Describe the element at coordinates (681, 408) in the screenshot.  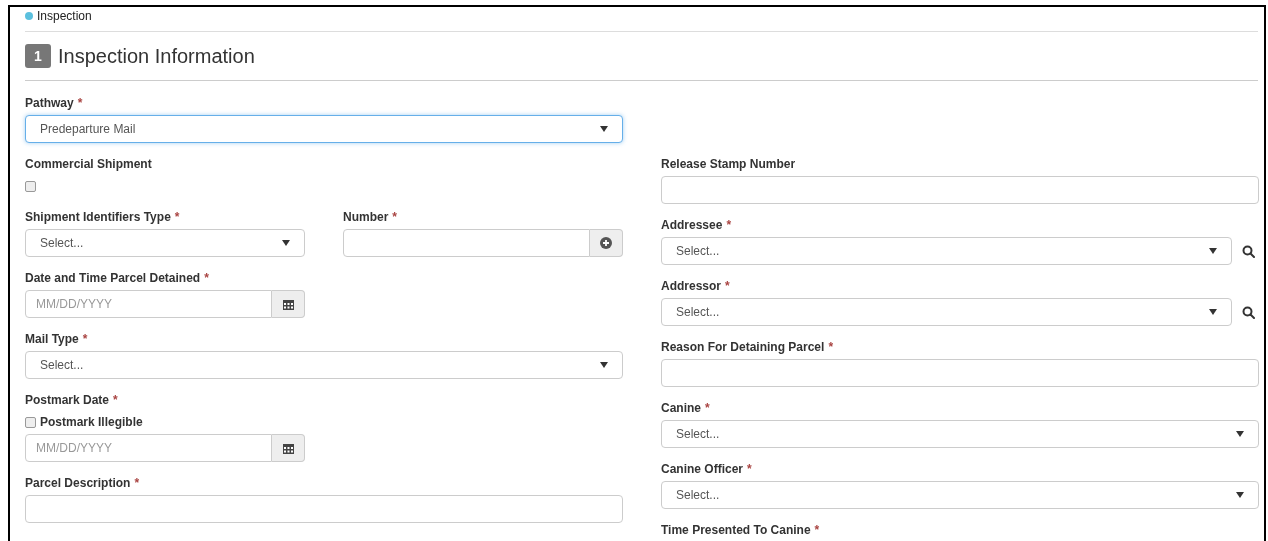
I see `field-label: Canine` at that location.